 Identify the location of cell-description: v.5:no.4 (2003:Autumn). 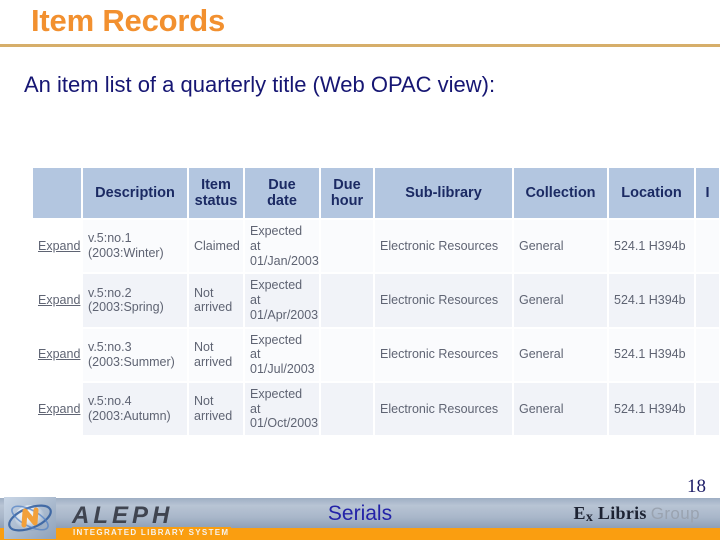
(135, 409).